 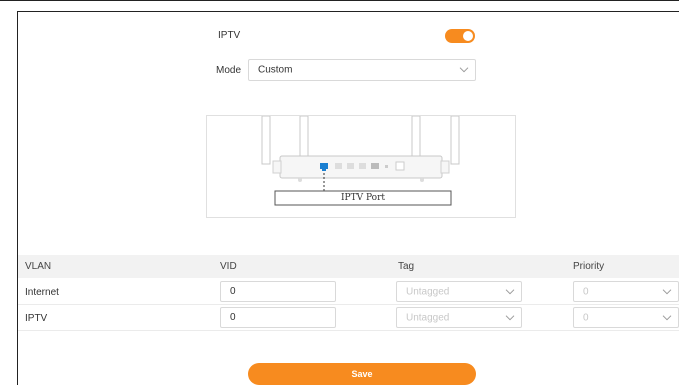 What do you see at coordinates (229, 70) in the screenshot?
I see `mode-label: Mode` at bounding box center [229, 70].